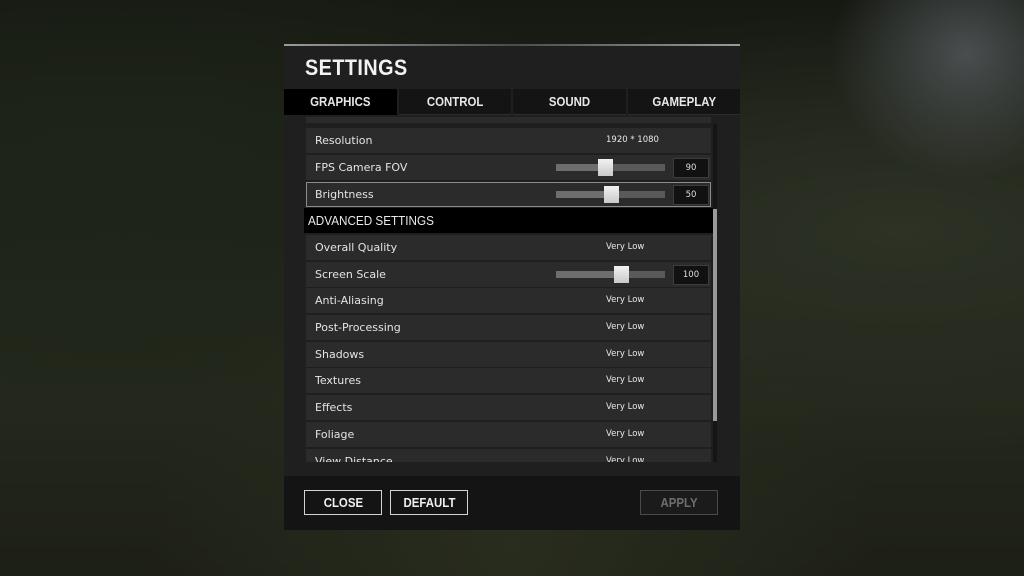  What do you see at coordinates (632, 140) in the screenshot?
I see `resolution-value: 1920 * 1080` at bounding box center [632, 140].